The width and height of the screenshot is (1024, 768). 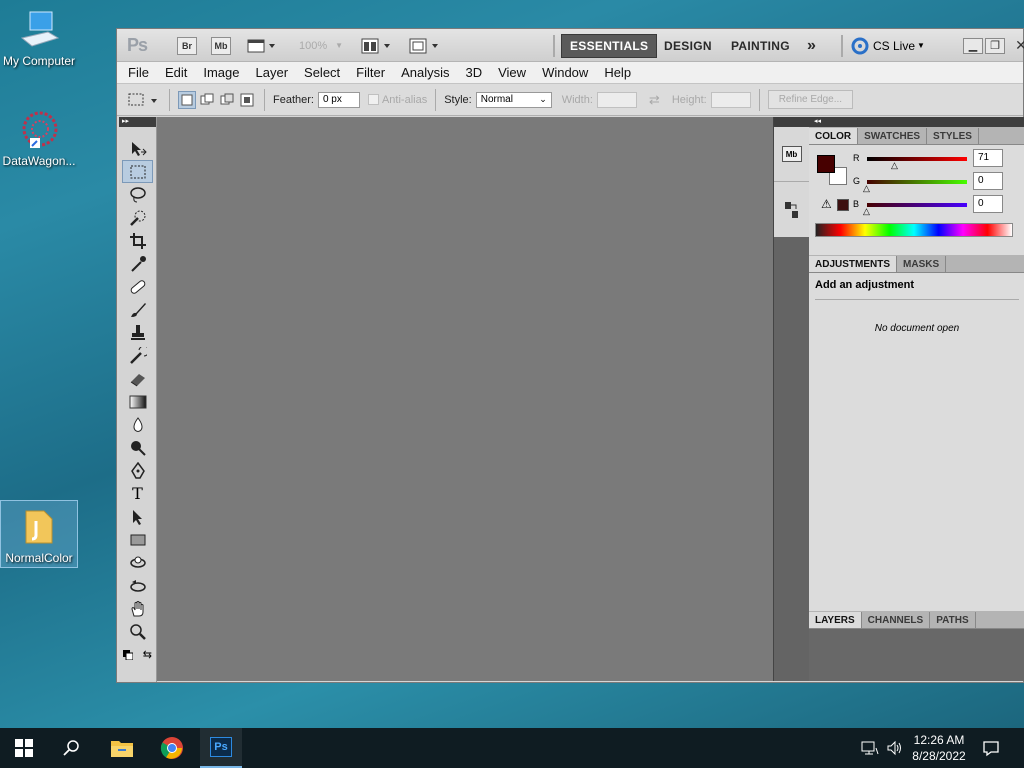 I want to click on new-selection-button, so click(x=187, y=99).